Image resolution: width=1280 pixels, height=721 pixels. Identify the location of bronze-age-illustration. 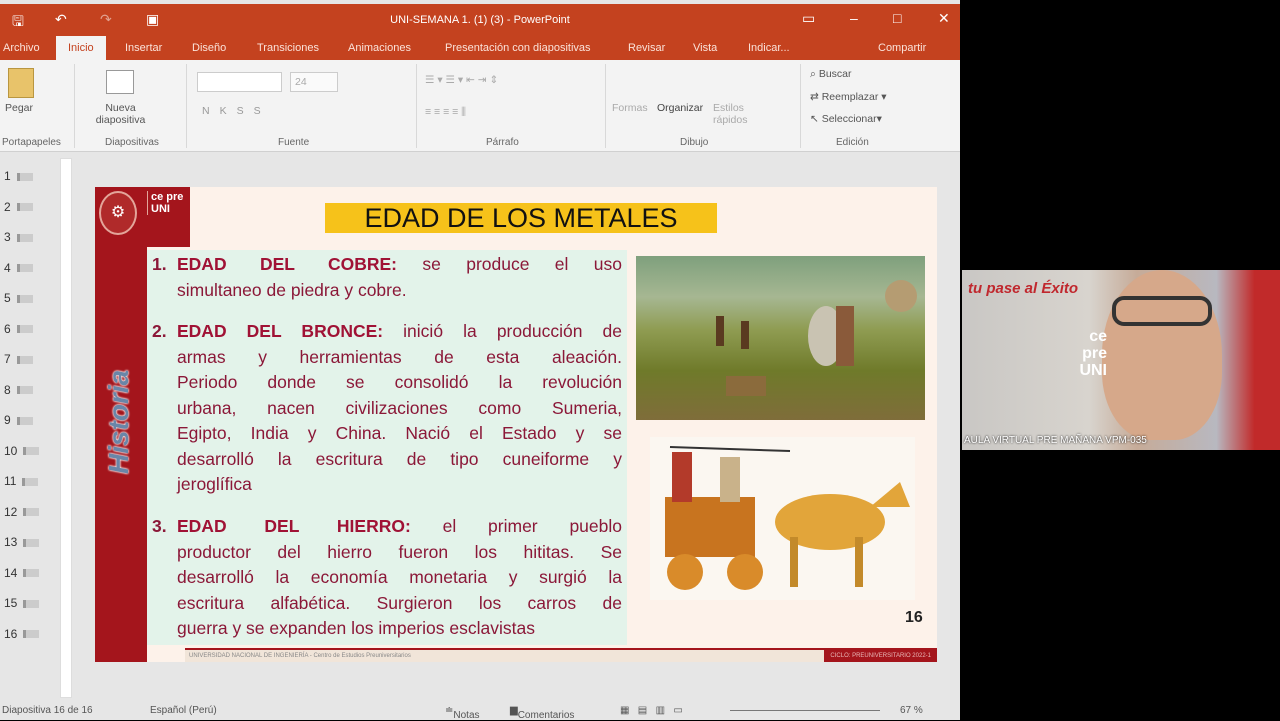
(780, 338).